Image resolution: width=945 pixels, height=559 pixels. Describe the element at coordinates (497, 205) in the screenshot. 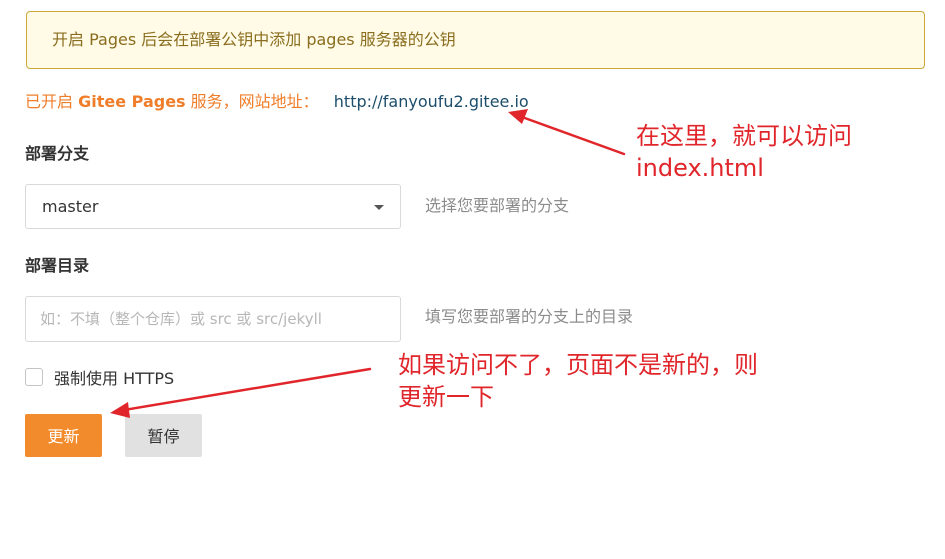

I see `branch-hint: 选择您要部署的分支` at that location.